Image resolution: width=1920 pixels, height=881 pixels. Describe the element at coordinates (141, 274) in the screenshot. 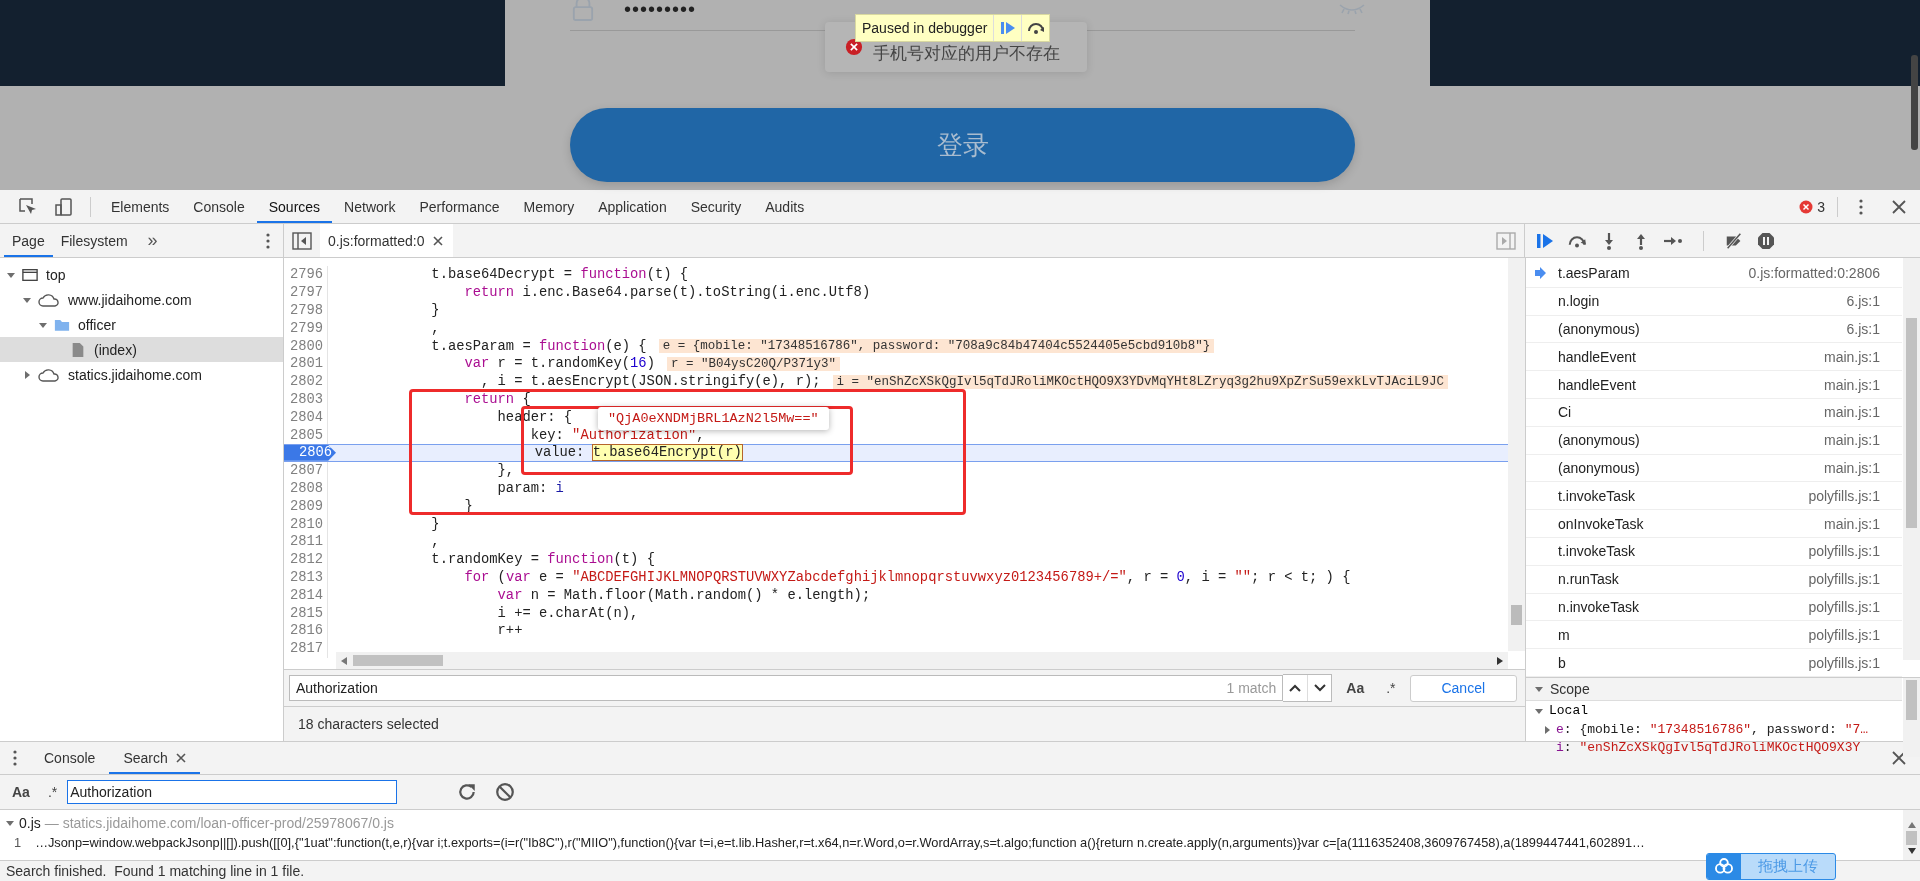

I see `tree-item: top` at that location.